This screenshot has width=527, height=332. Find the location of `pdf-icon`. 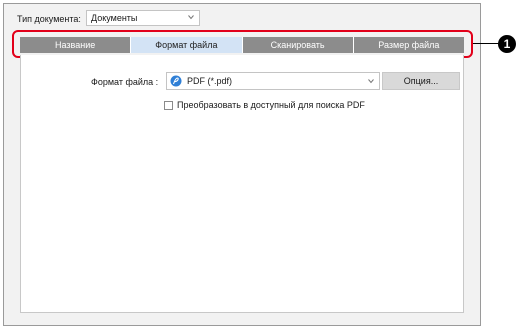

pdf-icon is located at coordinates (176, 81).